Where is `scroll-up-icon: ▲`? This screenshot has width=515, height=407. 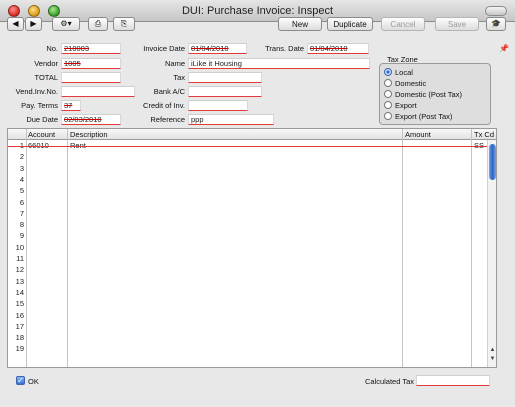 scroll-up-icon: ▲ is located at coordinates (492, 351).